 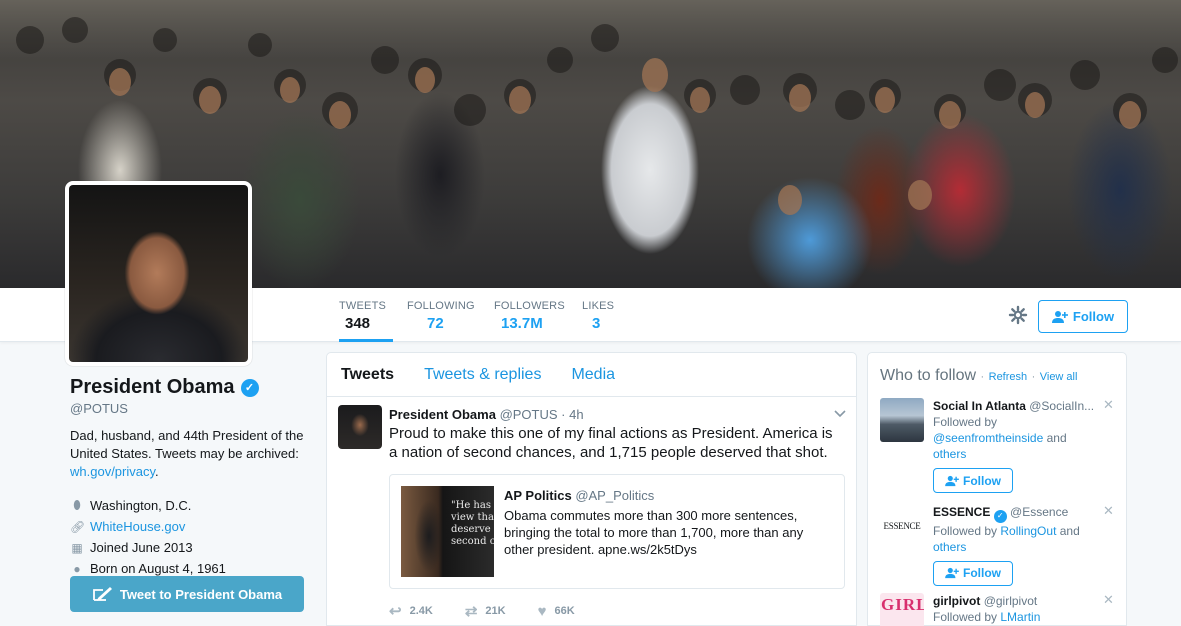 I want to click on followed-by-link: RollingOut, so click(x=1028, y=531).